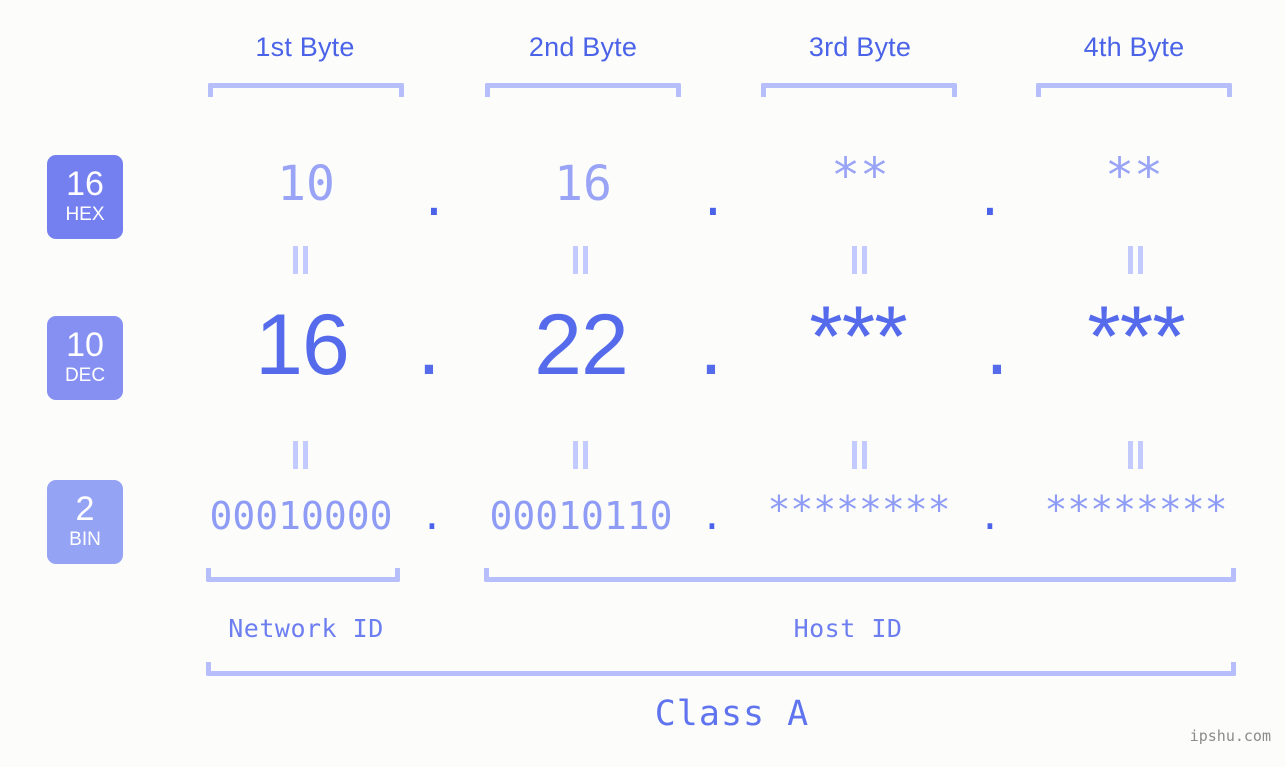 The image size is (1285, 767). Describe the element at coordinates (732, 714) in the screenshot. I see `class-label: Class A` at that location.